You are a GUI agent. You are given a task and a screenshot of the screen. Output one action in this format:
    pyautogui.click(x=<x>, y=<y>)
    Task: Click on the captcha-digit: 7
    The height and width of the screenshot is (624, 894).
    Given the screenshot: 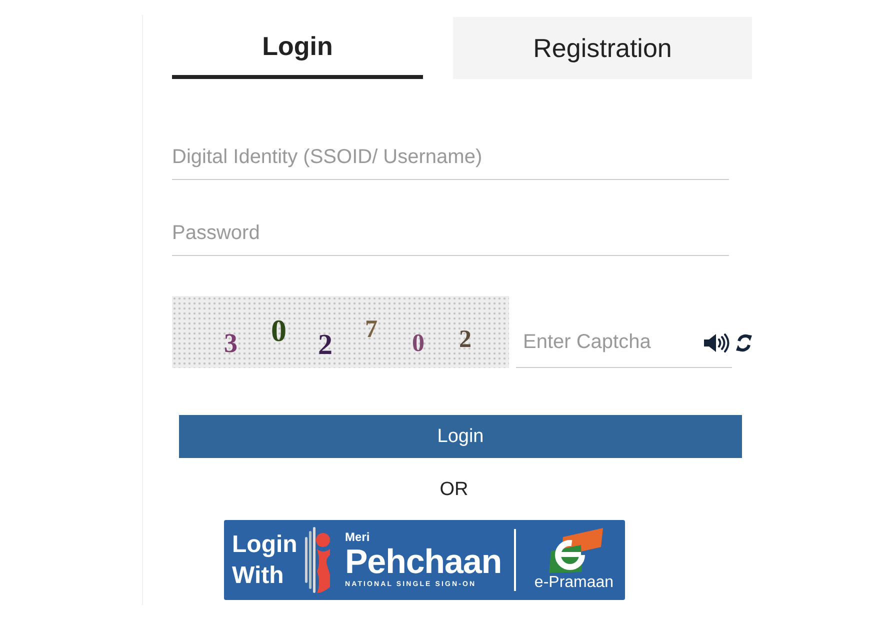 What is the action you would take?
    pyautogui.click(x=371, y=330)
    